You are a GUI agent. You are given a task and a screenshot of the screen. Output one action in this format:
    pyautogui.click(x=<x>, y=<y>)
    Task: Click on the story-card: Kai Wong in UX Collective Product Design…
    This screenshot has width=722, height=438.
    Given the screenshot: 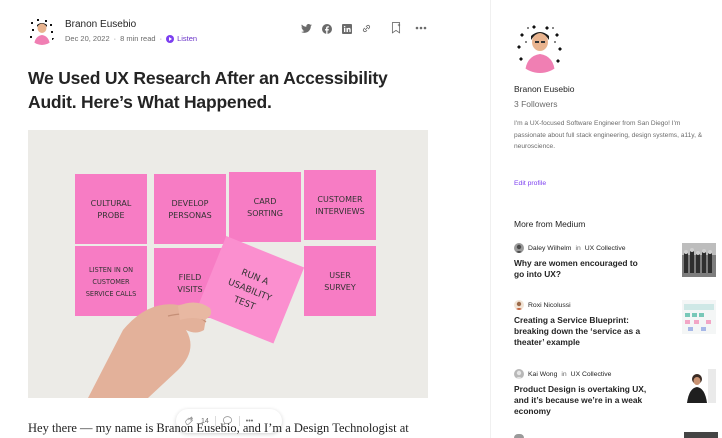 What is the action you would take?
    pyautogui.click(x=615, y=393)
    